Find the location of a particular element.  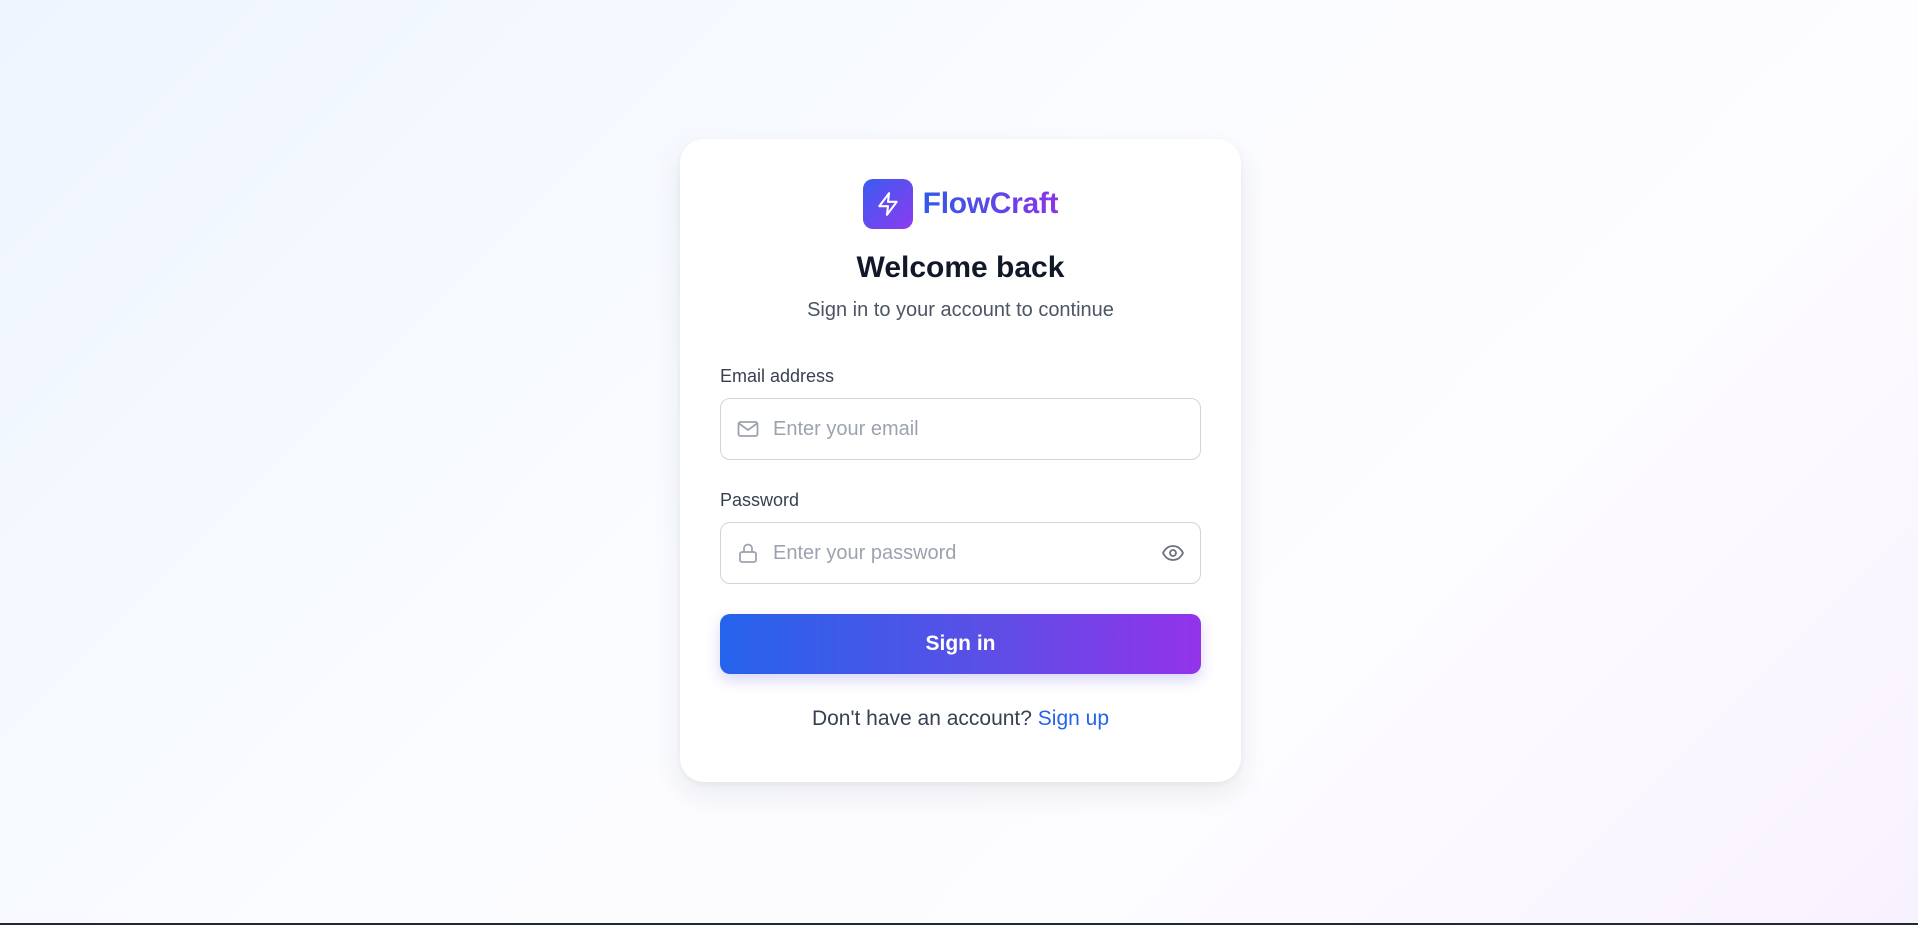

signup-prompt-text: Don't have an account? is located at coordinates (921, 718).